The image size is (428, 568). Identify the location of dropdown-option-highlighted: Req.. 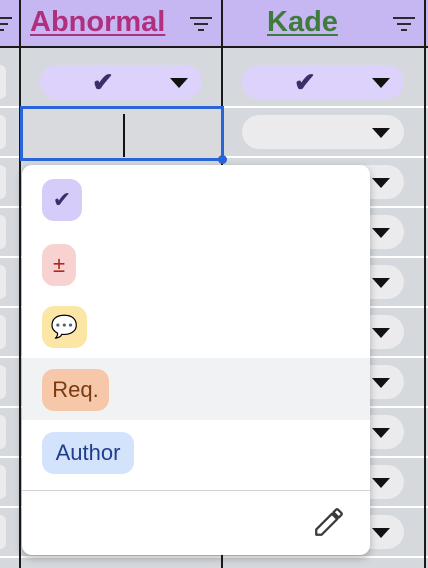
(196, 389).